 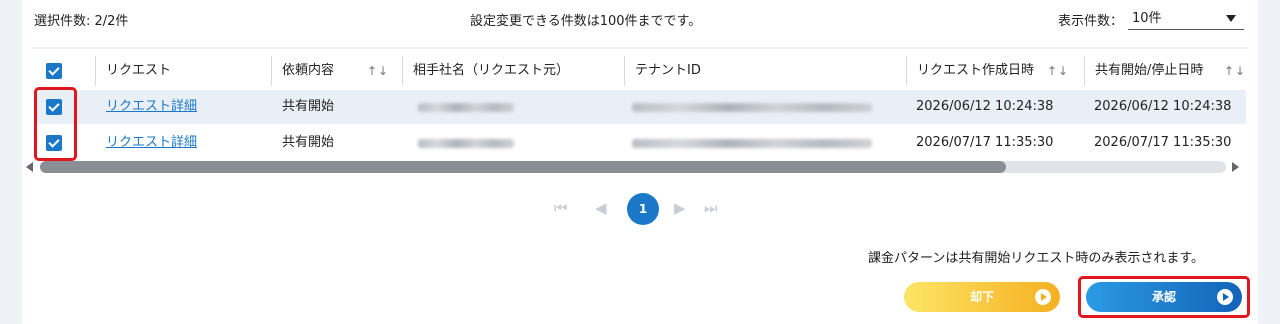 I want to click on reject-button: 却下, so click(x=982, y=297).